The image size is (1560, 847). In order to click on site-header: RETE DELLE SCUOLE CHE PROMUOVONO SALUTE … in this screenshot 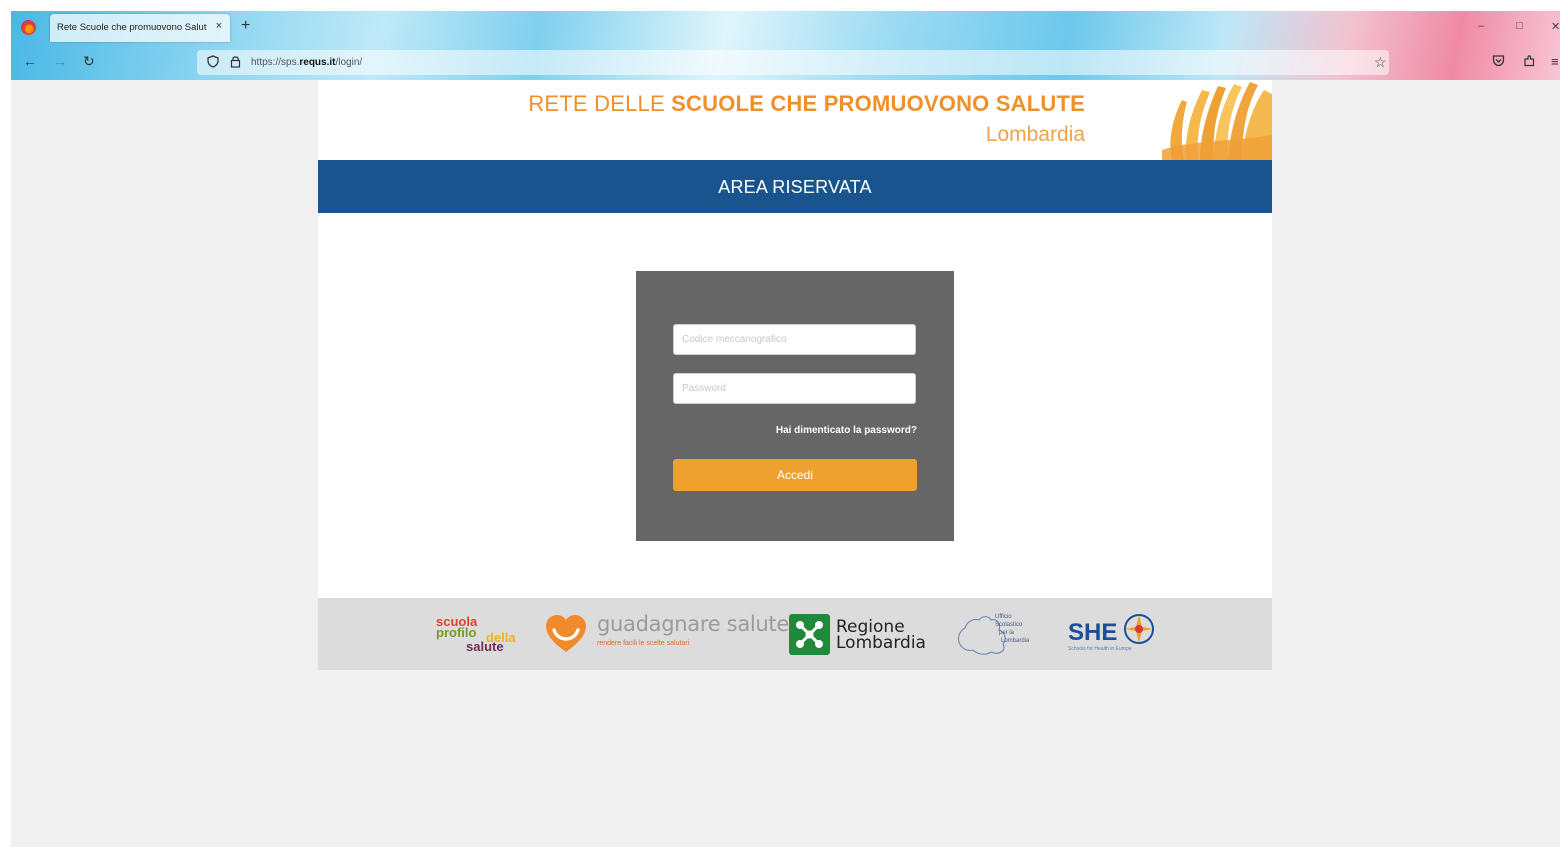, I will do `click(795, 120)`.